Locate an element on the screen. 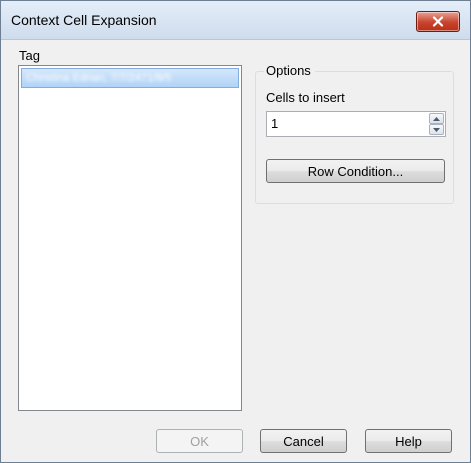 This screenshot has width=471, height=463. ok-button: OK is located at coordinates (199, 441).